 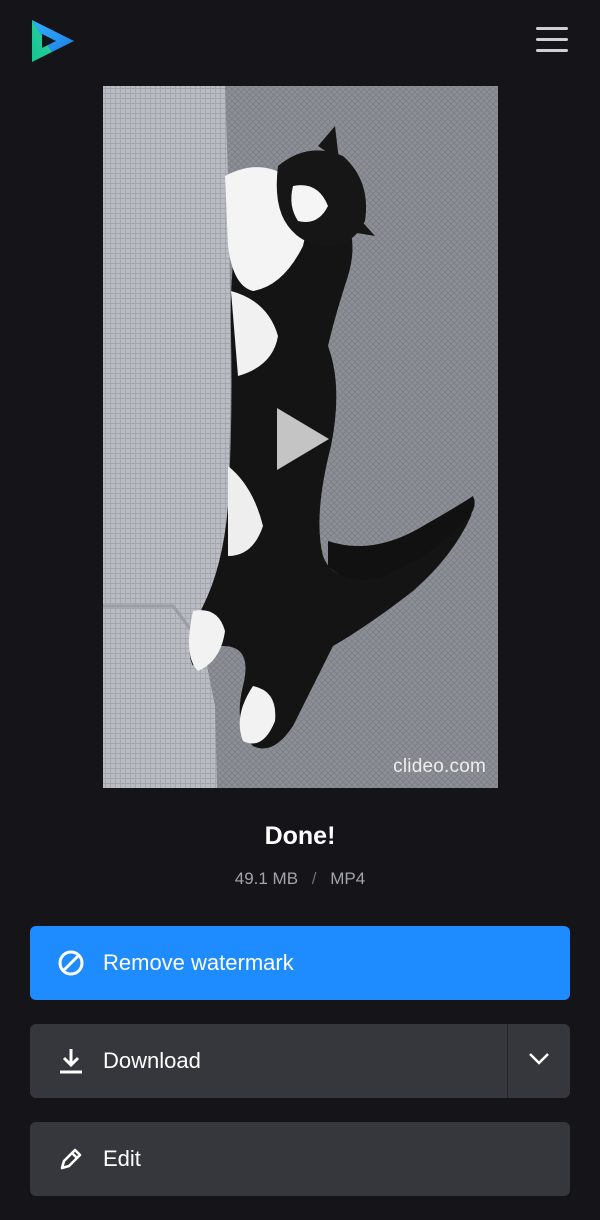 I want to click on chevron-down-icon, so click(x=539, y=1061).